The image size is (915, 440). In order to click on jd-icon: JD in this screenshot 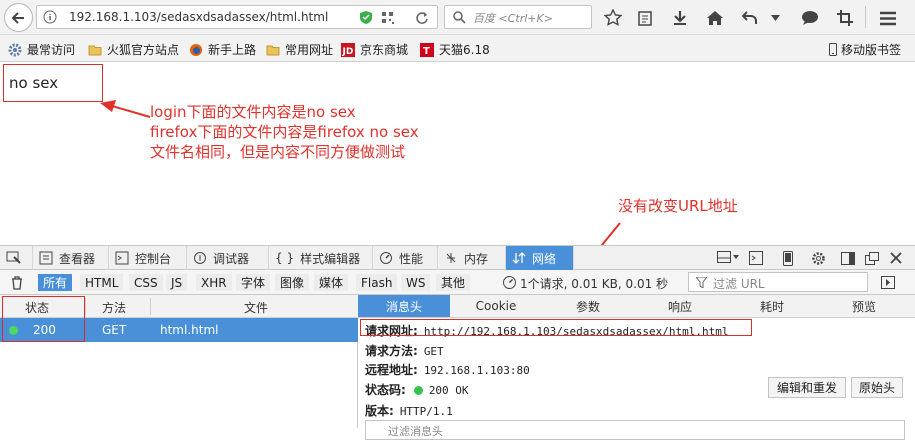, I will do `click(348, 49)`.